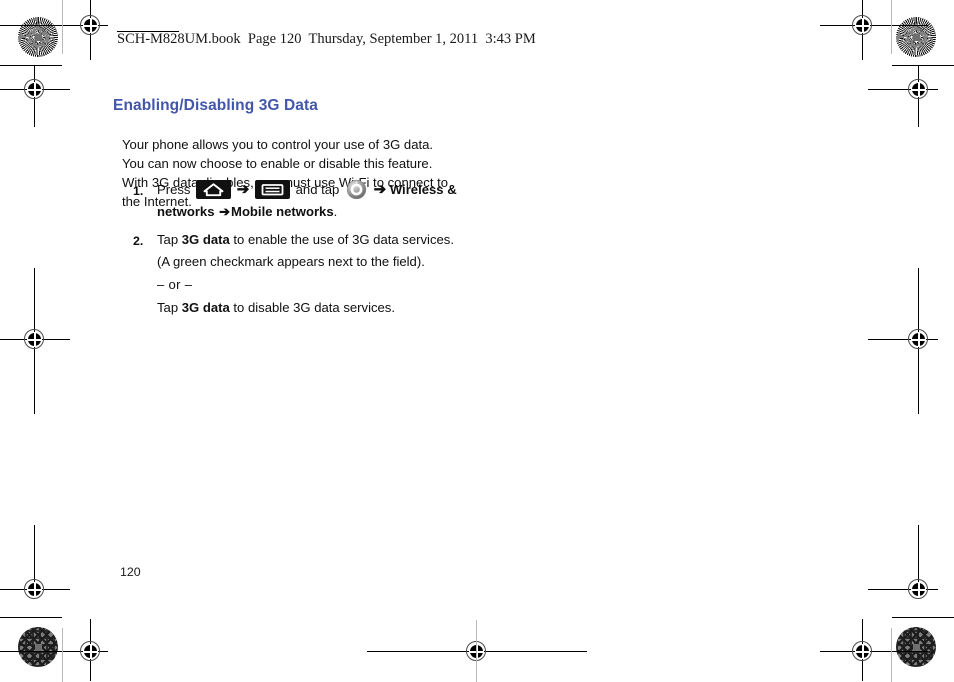 The image size is (954, 682). What do you see at coordinates (312, 307) in the screenshot?
I see `step-2-line-2-post: to disable 3G data services.` at bounding box center [312, 307].